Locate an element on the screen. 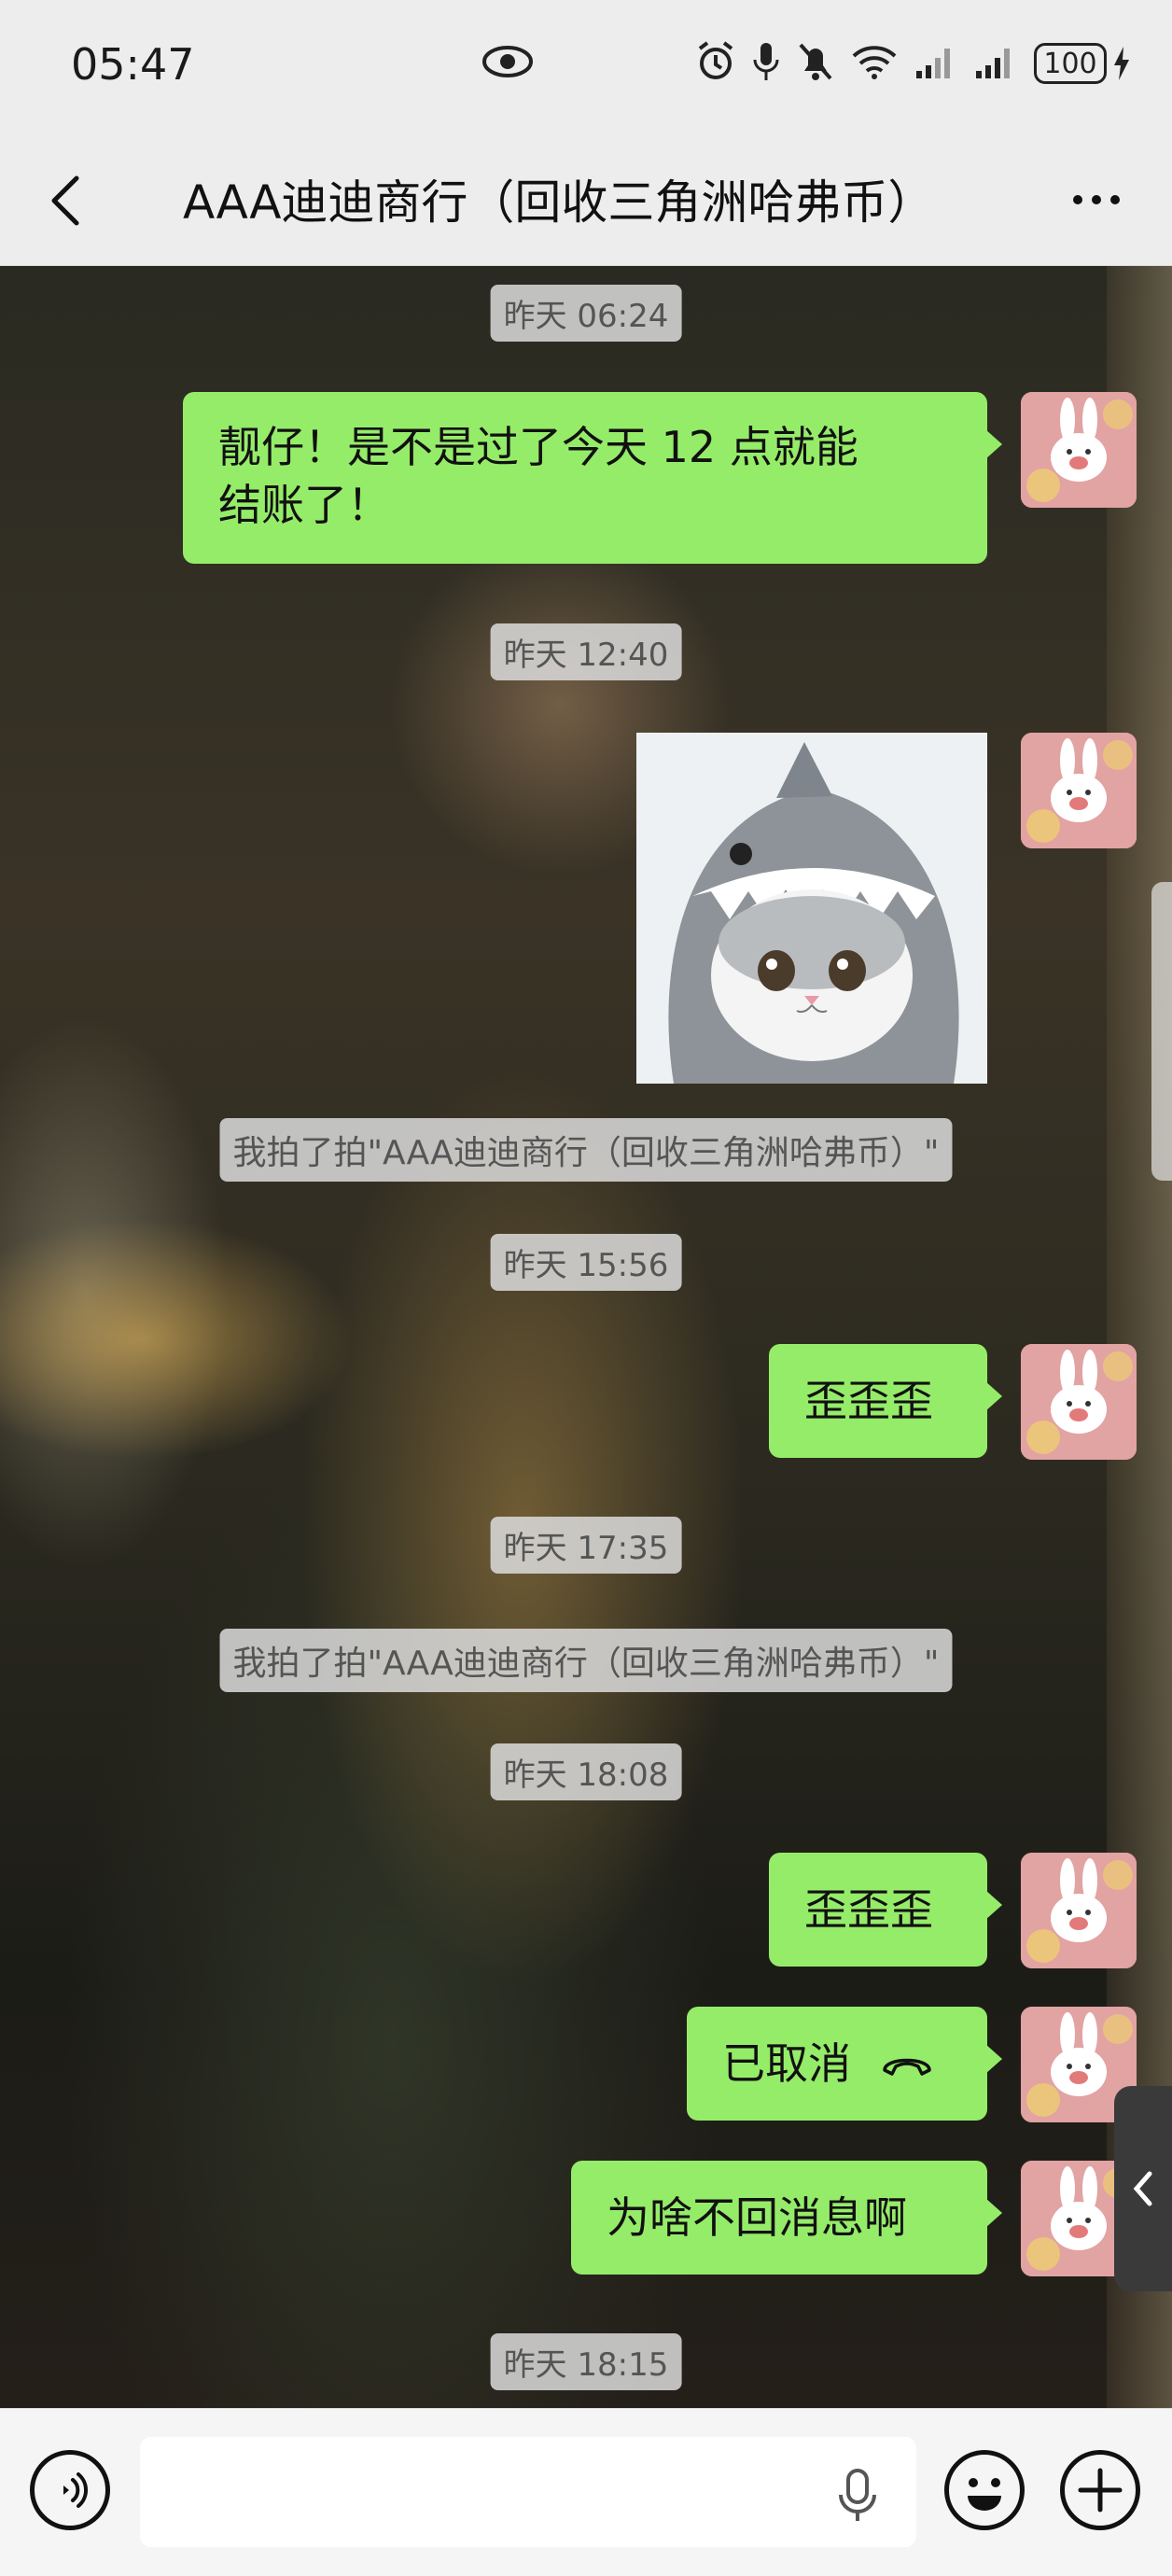 This screenshot has width=1172, height=2576. chat-title: AAA迪迪商行（回收三角洲哈弗币） is located at coordinates (559, 202).